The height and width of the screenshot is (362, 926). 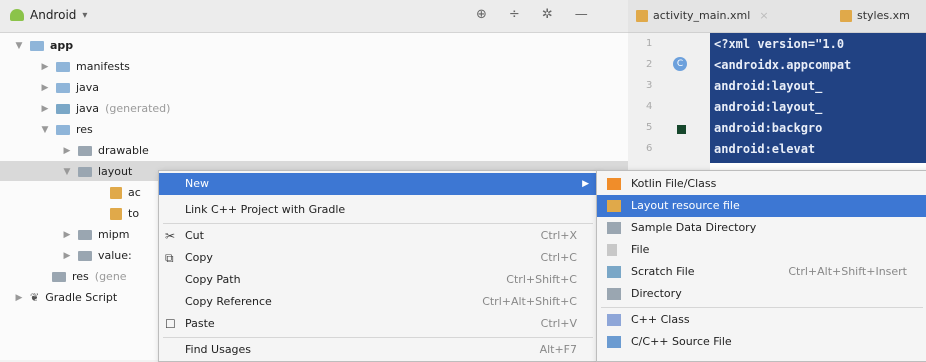 I want to click on line-number: 3, so click(x=649, y=85).